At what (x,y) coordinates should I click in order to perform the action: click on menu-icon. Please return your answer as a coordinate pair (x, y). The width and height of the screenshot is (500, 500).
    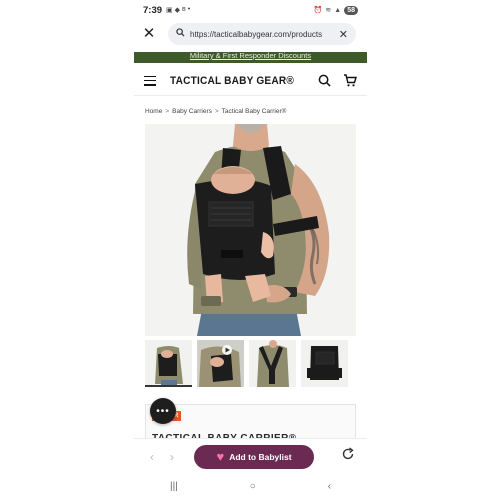
    Looking at the image, I should click on (150, 80).